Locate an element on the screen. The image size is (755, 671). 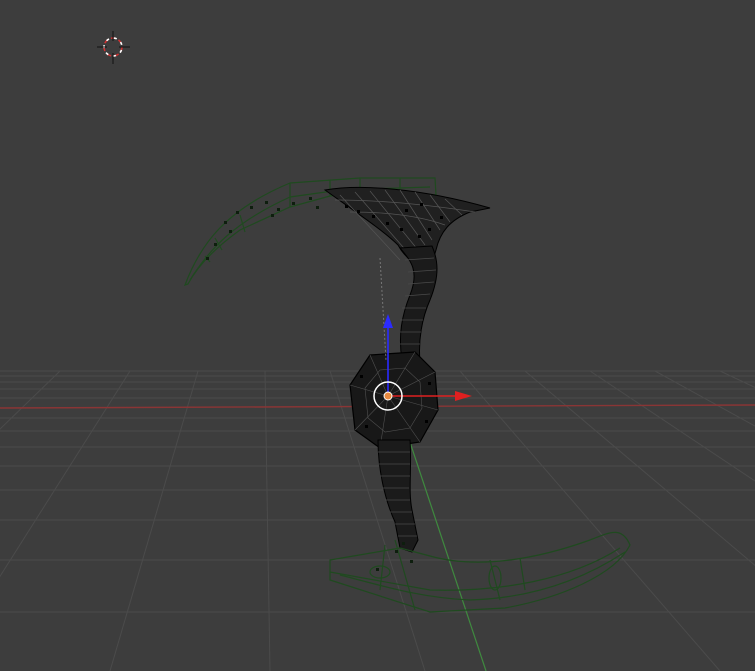
blade-lower-wireframe is located at coordinates (480, 572).